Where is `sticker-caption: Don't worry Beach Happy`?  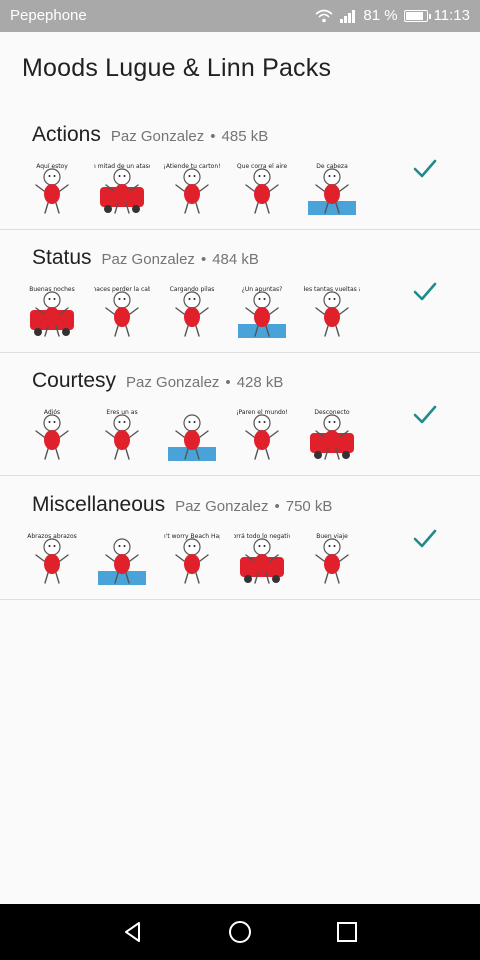
sticker-caption: Don't worry Beach Happy is located at coordinates (192, 536).